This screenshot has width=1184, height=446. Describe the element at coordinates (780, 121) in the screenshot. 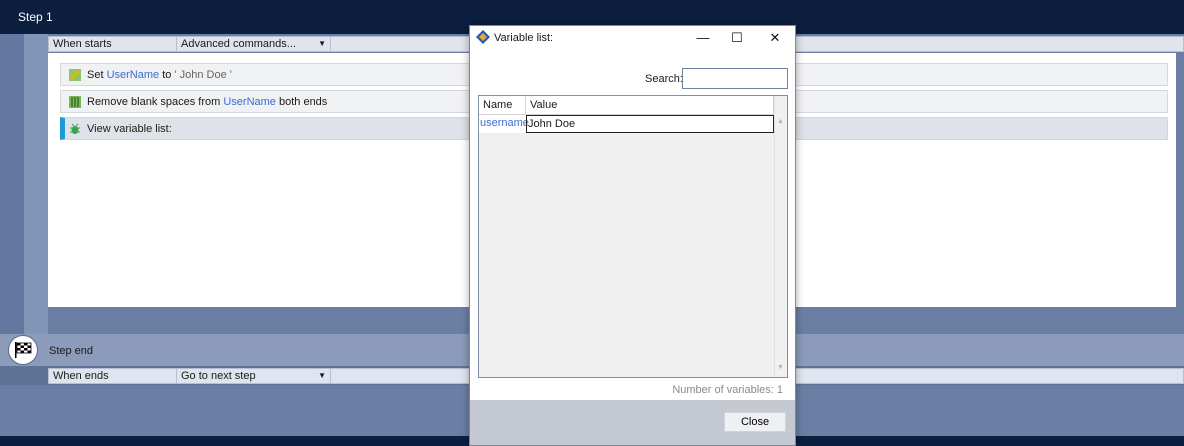

I see `scroll-up-icon: ▲` at that location.